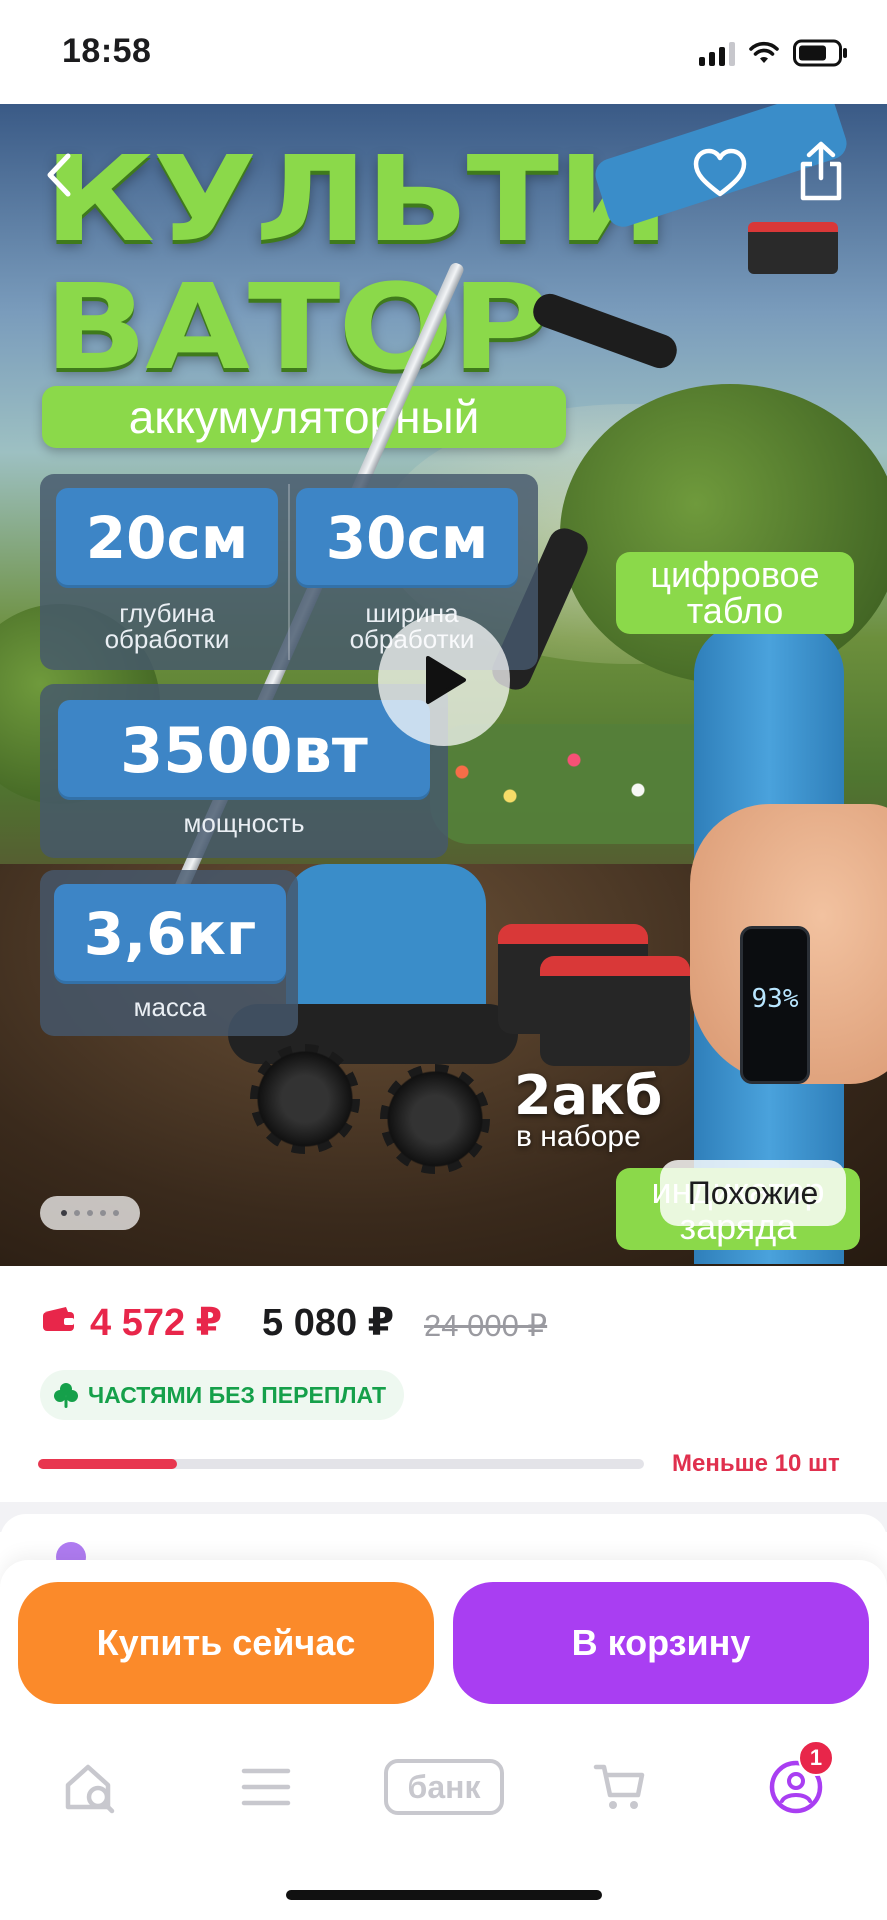 The image size is (887, 1920). I want to click on bank-label: банк, so click(444, 1787).